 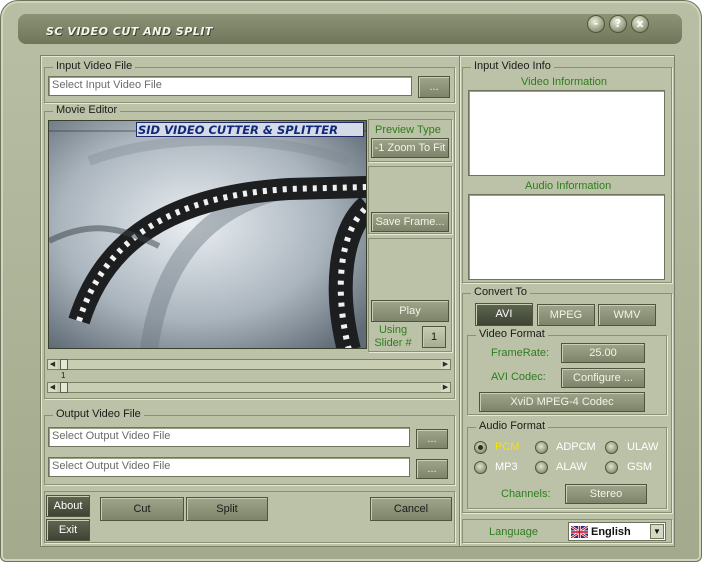 What do you see at coordinates (512, 426) in the screenshot?
I see `audio-format-label: Audio Format` at bounding box center [512, 426].